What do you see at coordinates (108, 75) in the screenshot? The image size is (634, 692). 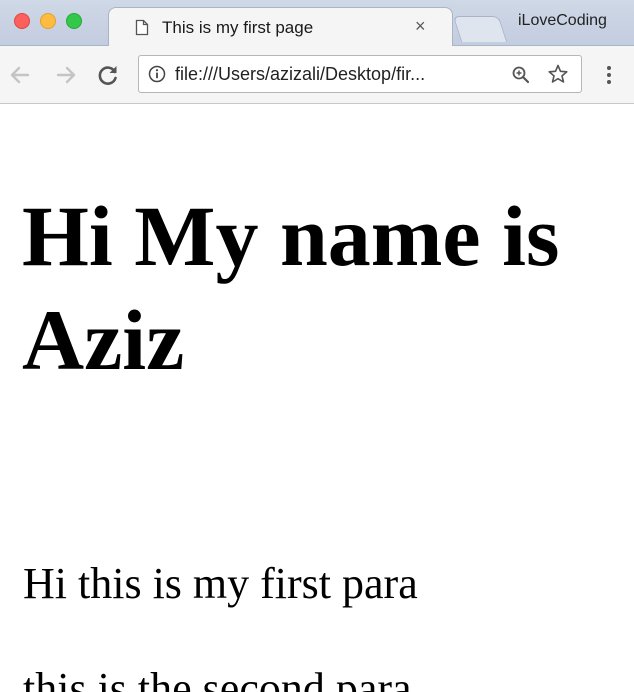 I see `reload-icon` at bounding box center [108, 75].